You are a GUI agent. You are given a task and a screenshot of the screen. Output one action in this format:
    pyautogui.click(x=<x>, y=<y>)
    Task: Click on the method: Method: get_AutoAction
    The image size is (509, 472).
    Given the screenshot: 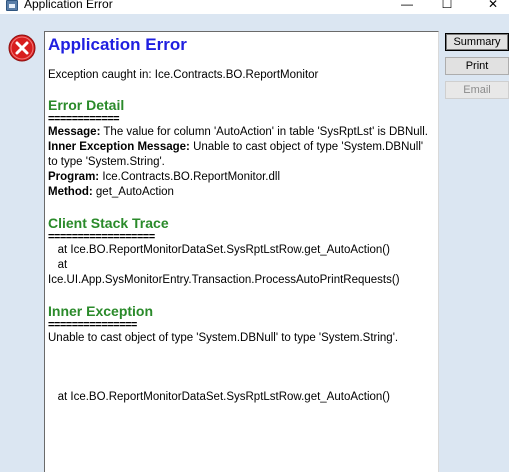 What is the action you would take?
    pyautogui.click(x=240, y=192)
    